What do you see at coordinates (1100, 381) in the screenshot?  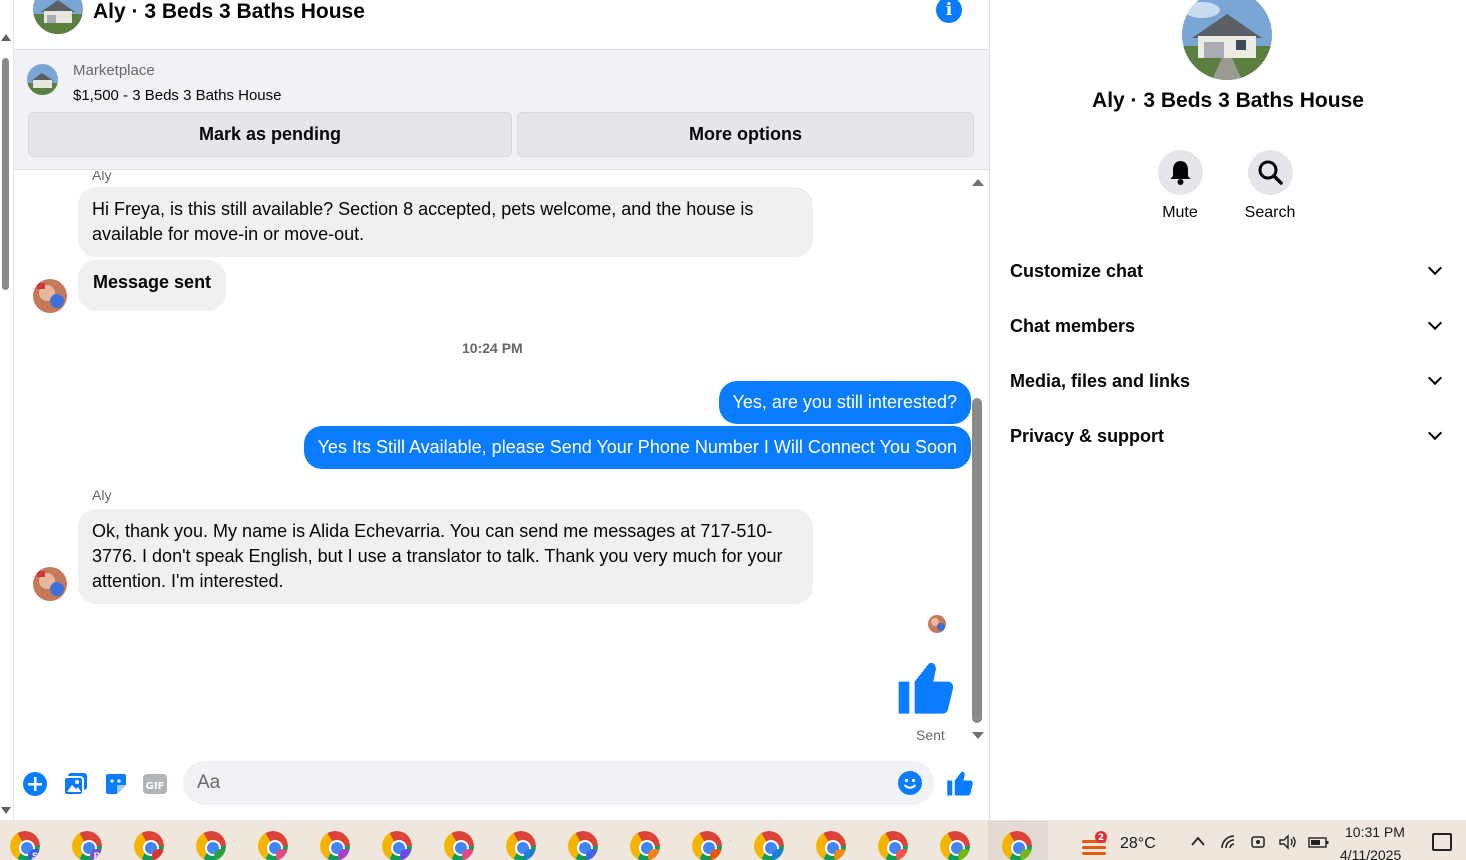 I see `section-label: Media, files and links` at bounding box center [1100, 381].